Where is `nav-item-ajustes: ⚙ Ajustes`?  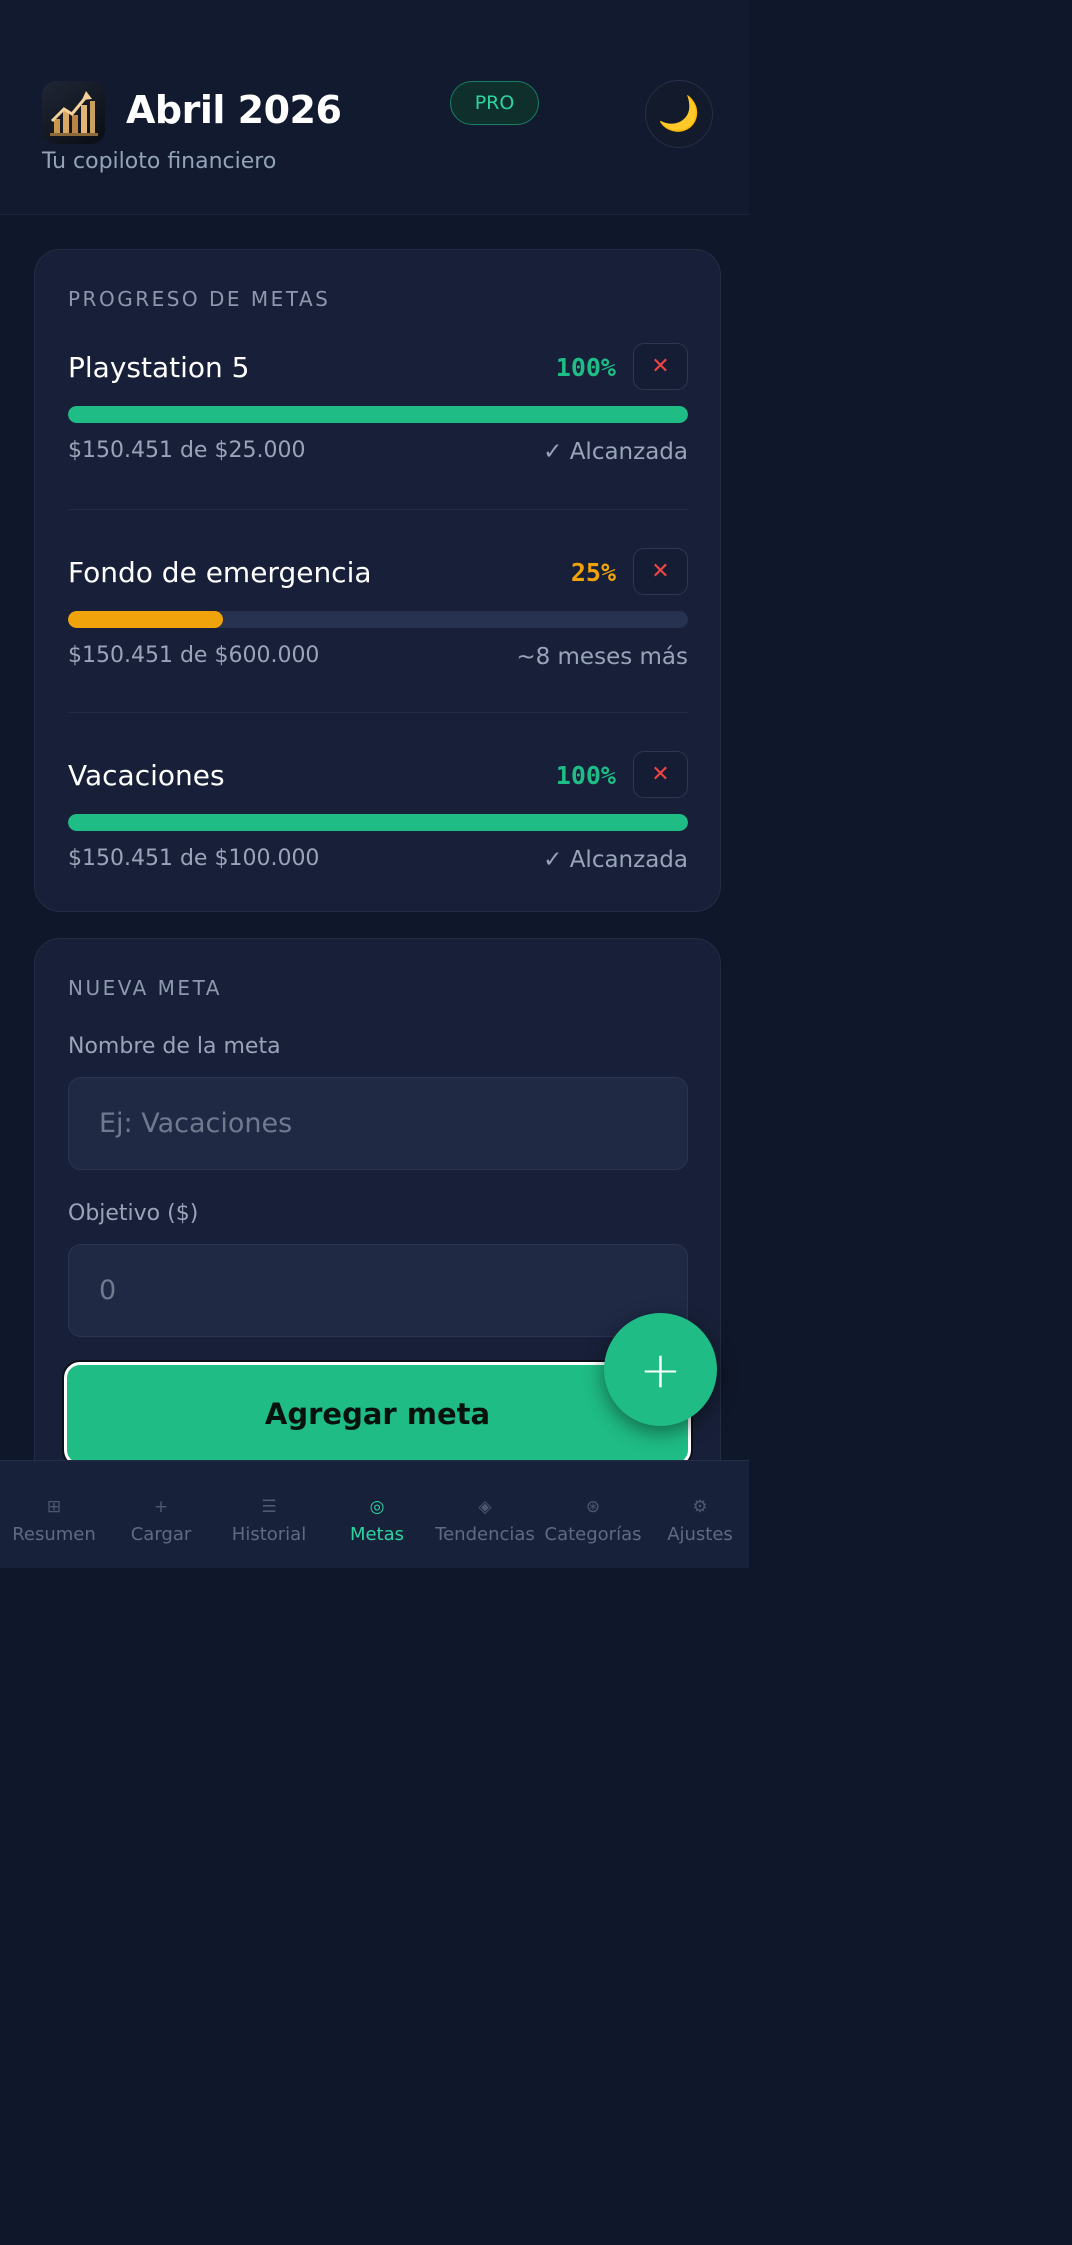 nav-item-ajustes: ⚙ Ajustes is located at coordinates (700, 1515).